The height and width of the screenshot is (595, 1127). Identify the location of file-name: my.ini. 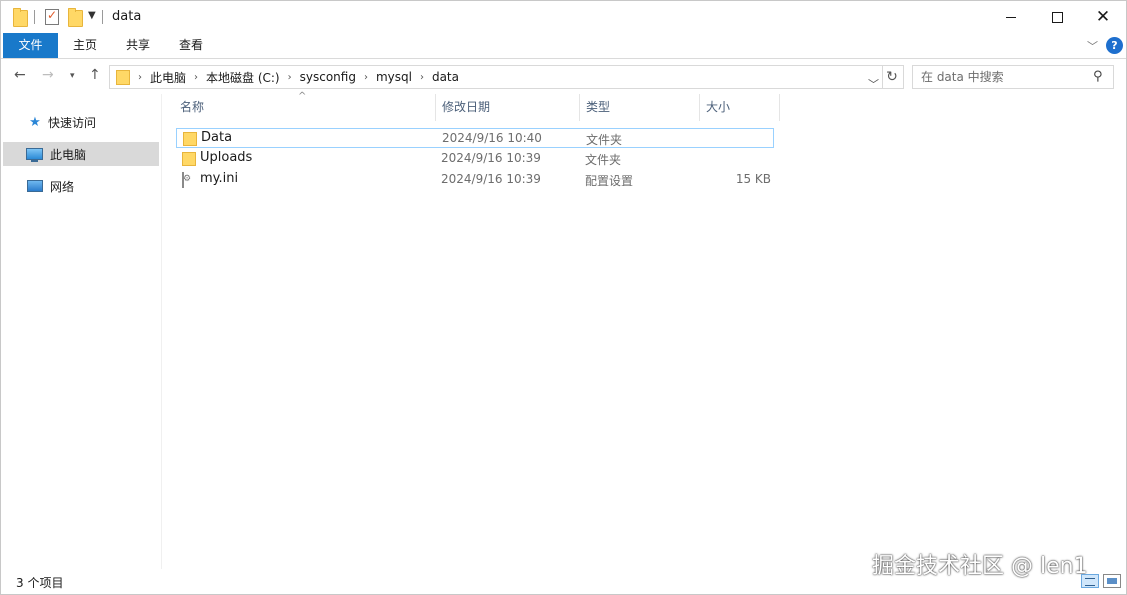
(219, 178).